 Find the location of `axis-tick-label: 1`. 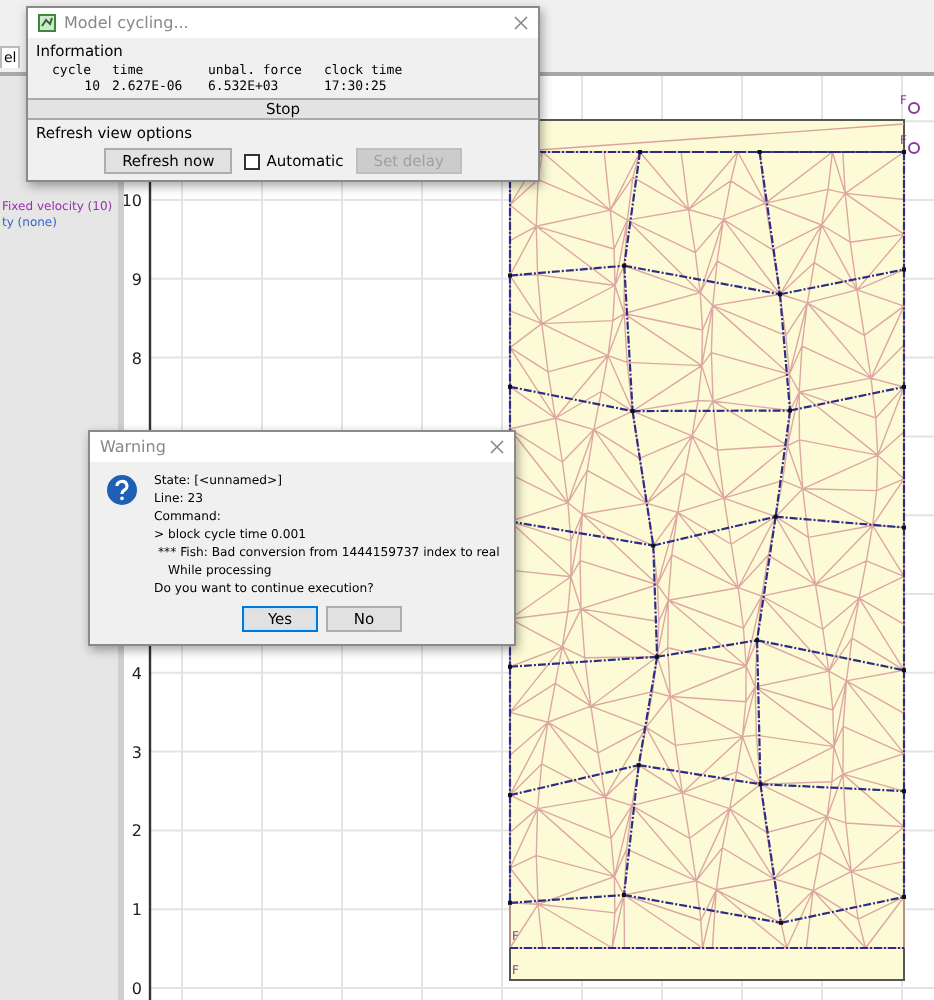

axis-tick-label: 1 is located at coordinates (136, 910).